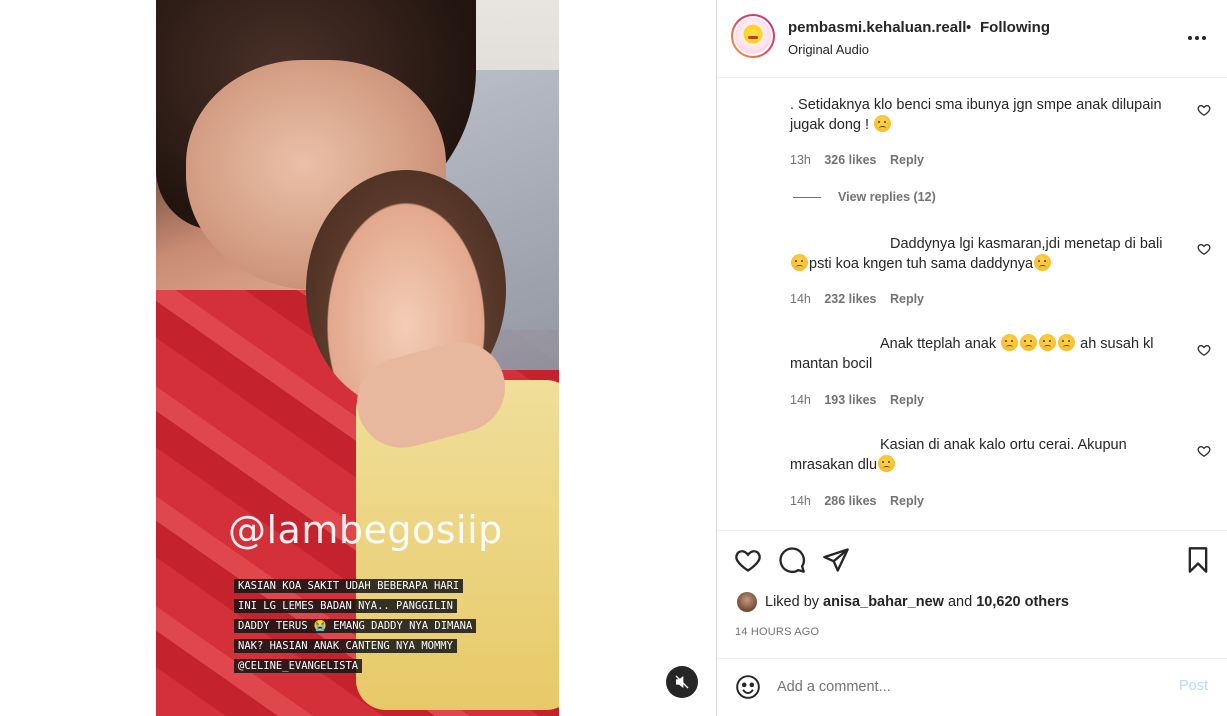 This screenshot has height=716, width=1227. Describe the element at coordinates (777, 632) in the screenshot. I see `post-timestamp: 14 HOURS AGO` at that location.